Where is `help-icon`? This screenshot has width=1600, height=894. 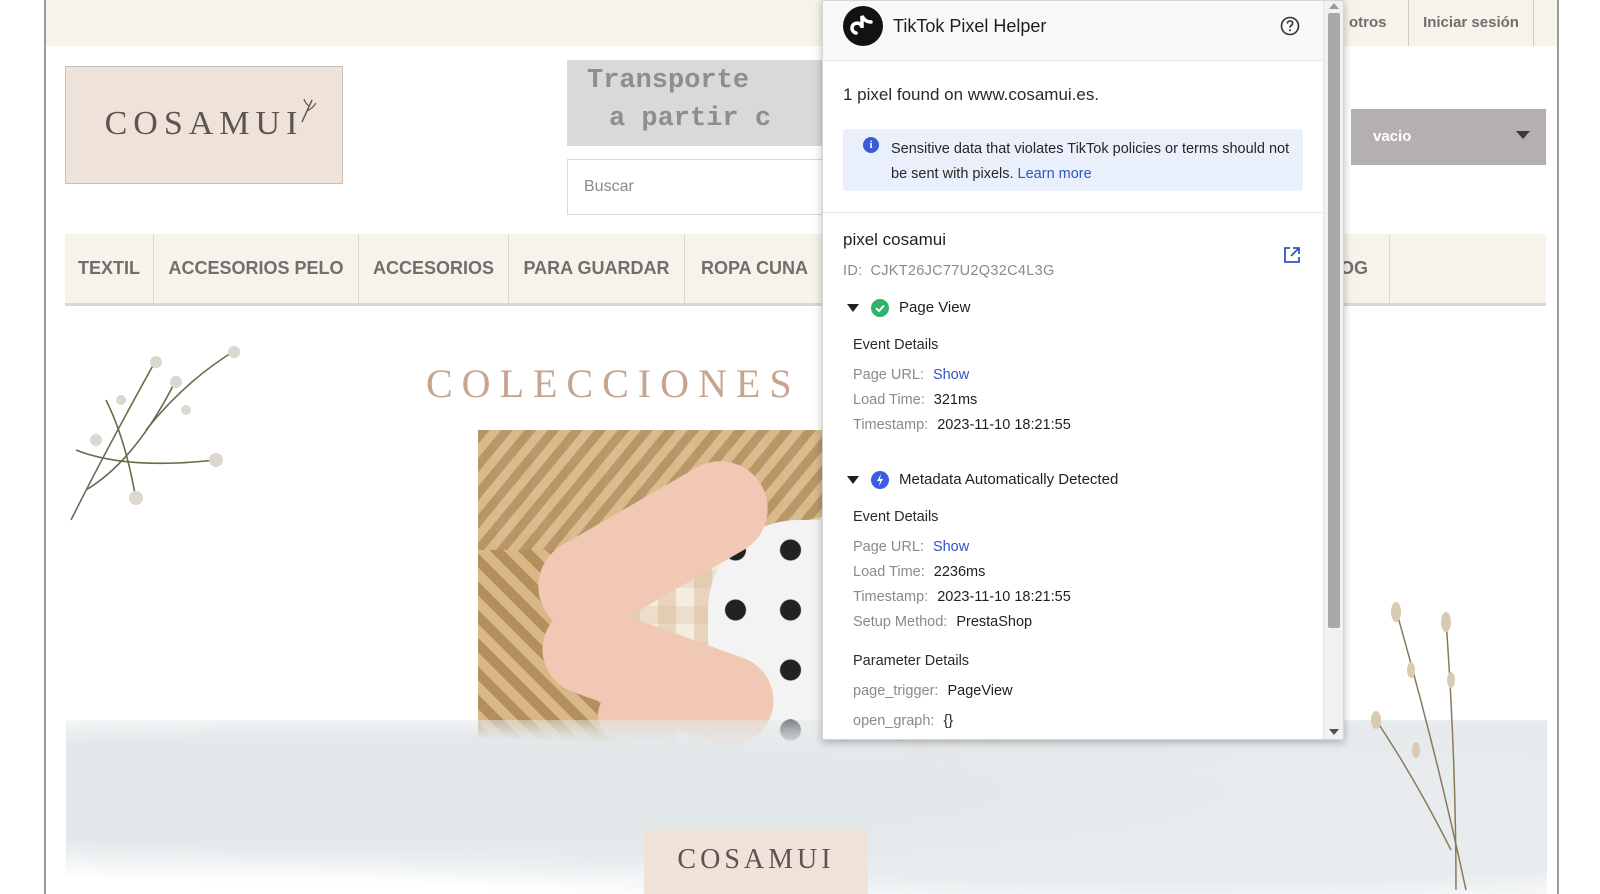
help-icon is located at coordinates (1290, 26).